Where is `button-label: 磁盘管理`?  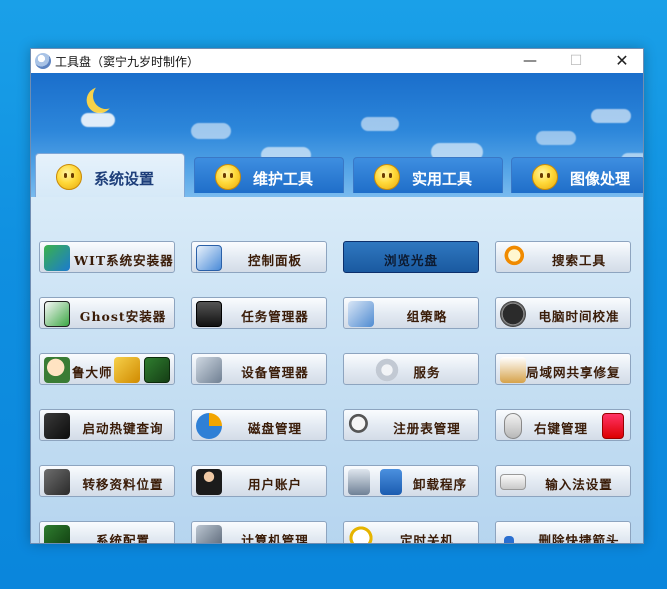
button-label: 磁盘管理 is located at coordinates (274, 428).